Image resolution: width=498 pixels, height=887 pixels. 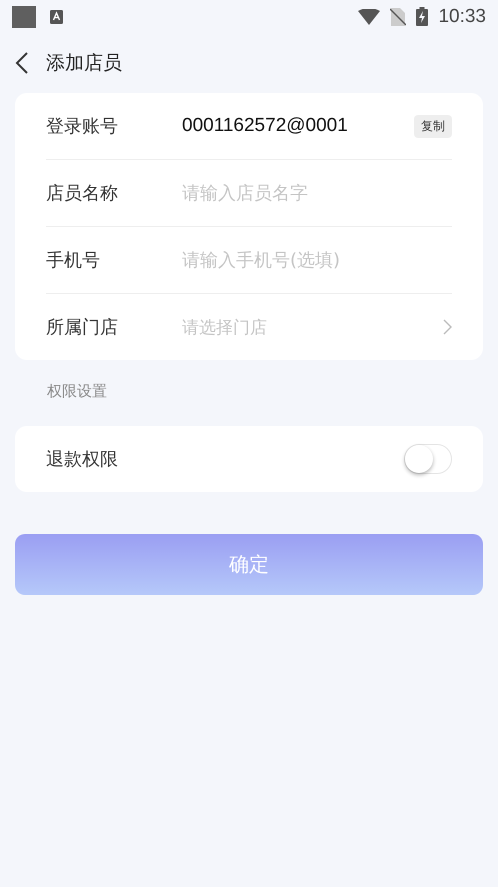 I want to click on toggle-switch, so click(x=428, y=459).